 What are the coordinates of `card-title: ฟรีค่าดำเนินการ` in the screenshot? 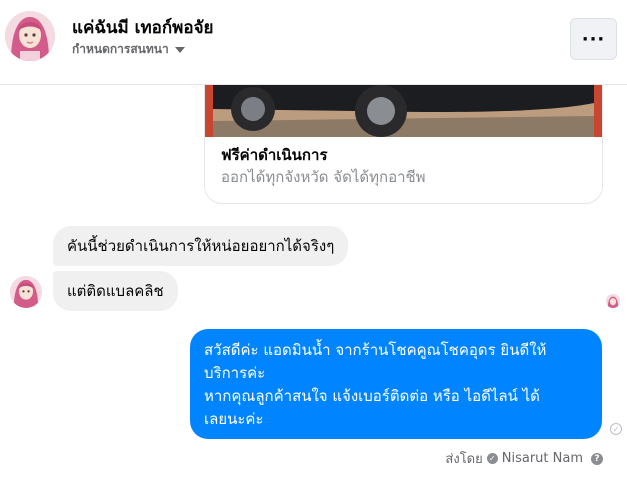 It's located at (274, 155).